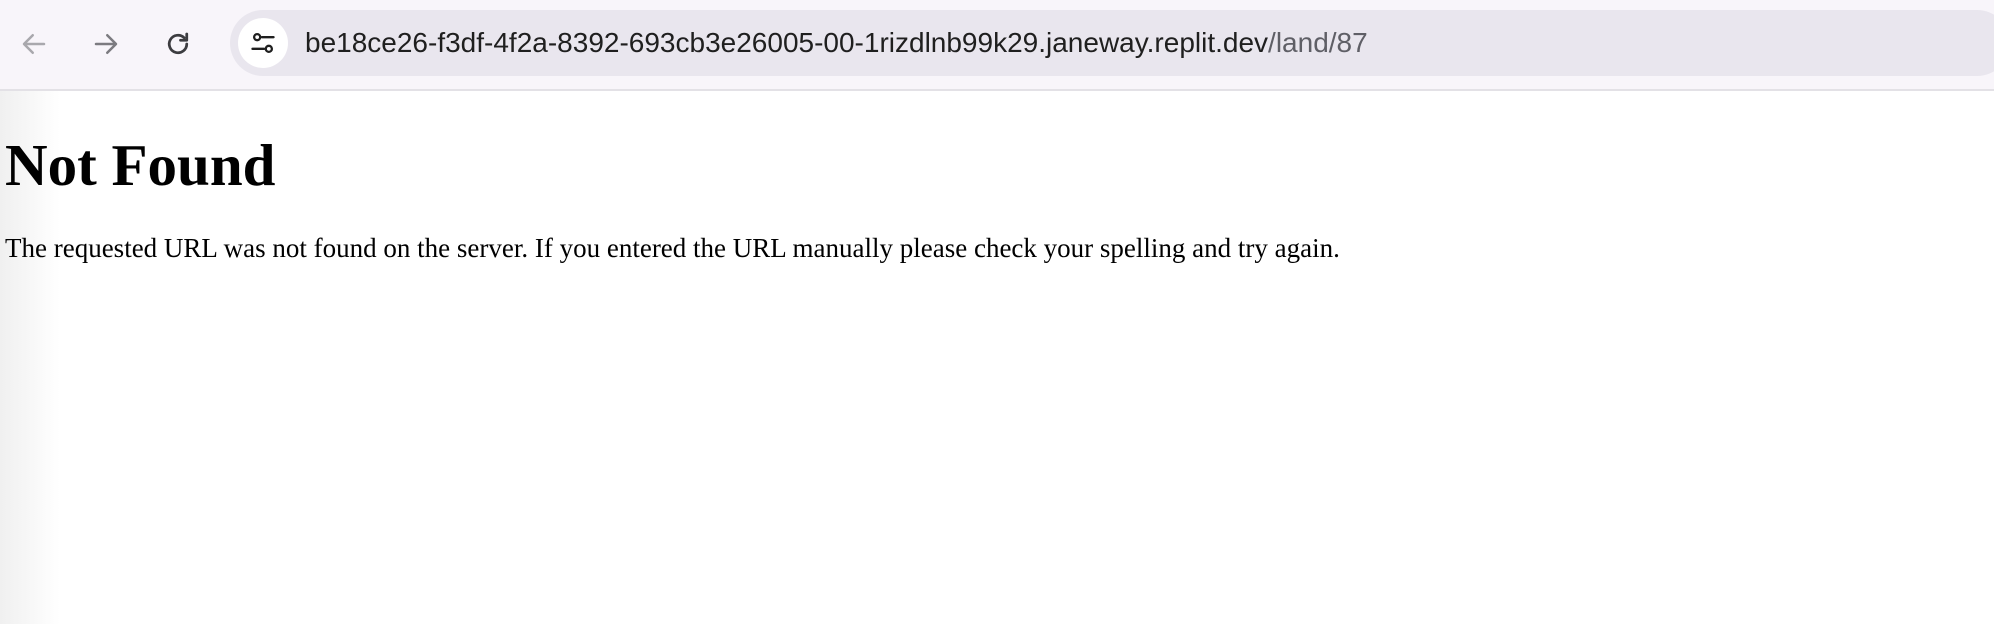  I want to click on arrow-left-icon, so click(34, 44).